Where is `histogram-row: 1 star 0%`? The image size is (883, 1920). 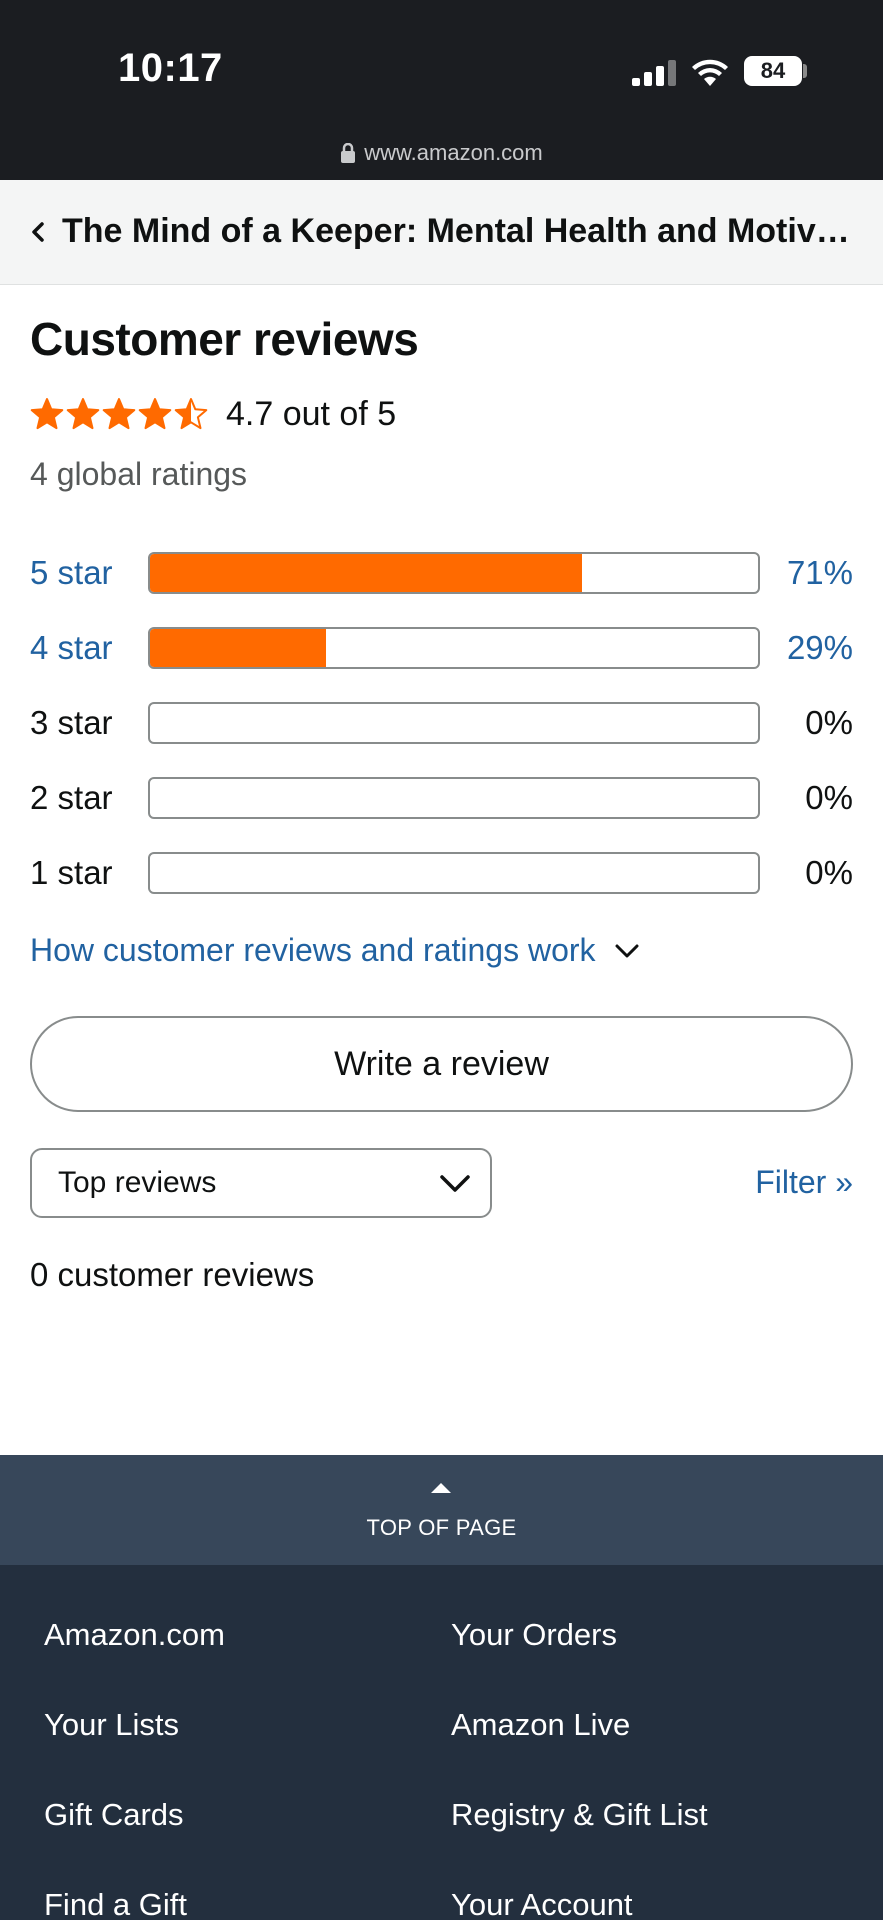
histogram-row: 1 star 0% is located at coordinates (441, 873).